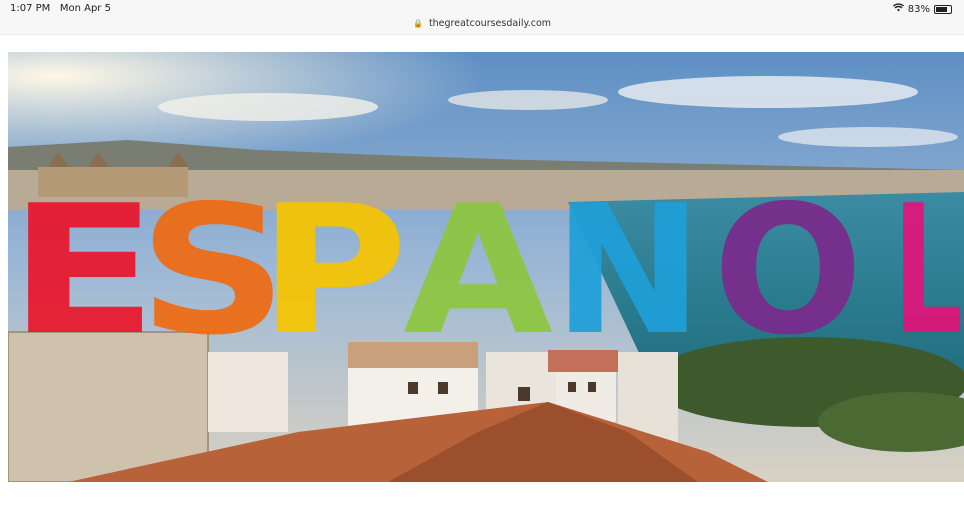 Image resolution: width=964 pixels, height=508 pixels. I want to click on status-time: 1:07 PM Mon Apr 5, so click(60, 8).